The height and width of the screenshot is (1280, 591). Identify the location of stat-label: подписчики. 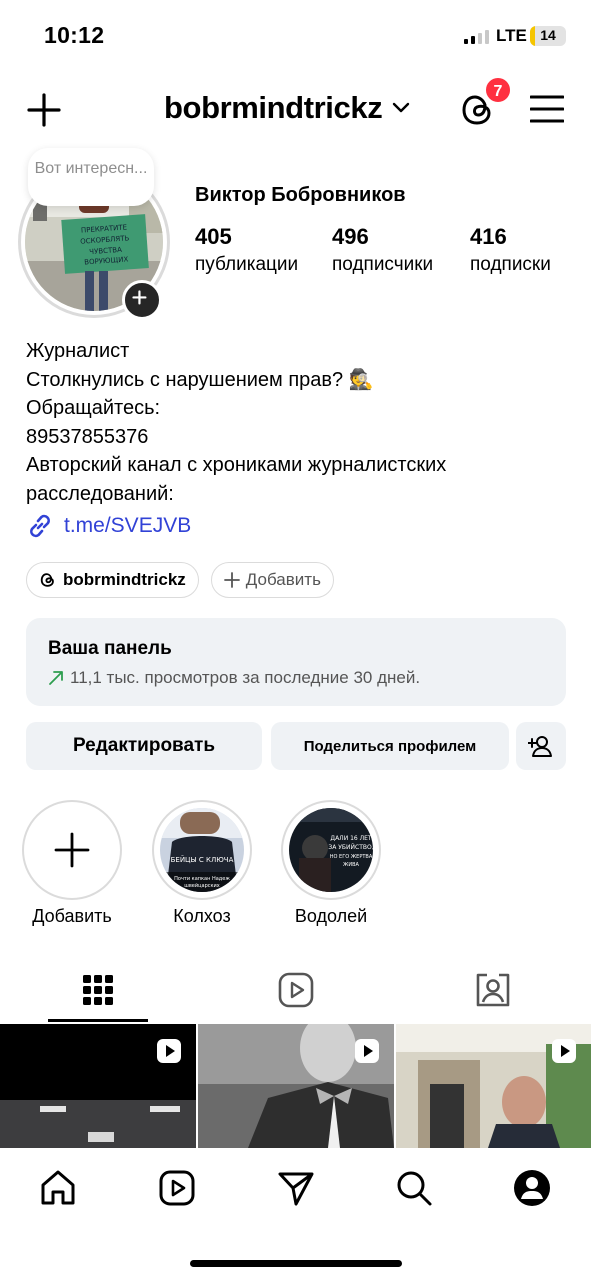
(383, 264).